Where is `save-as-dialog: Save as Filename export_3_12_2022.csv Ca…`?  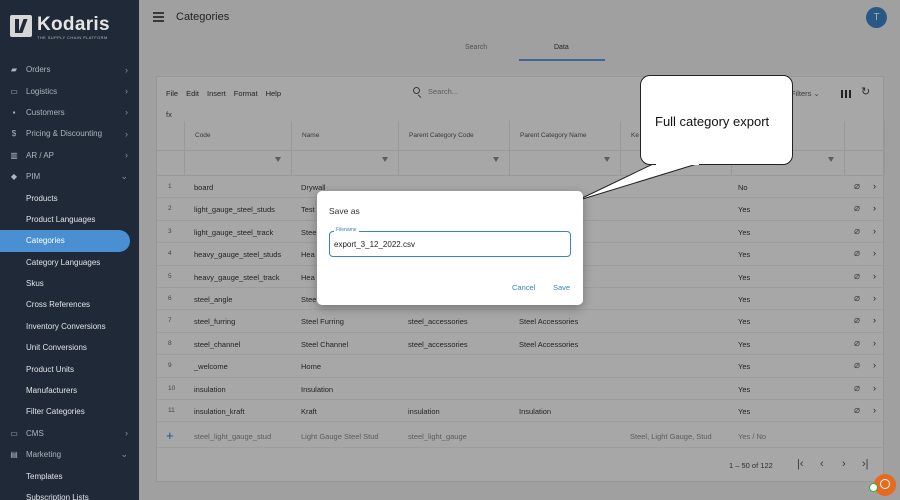 save-as-dialog: Save as Filename export_3_12_2022.csv Ca… is located at coordinates (450, 248).